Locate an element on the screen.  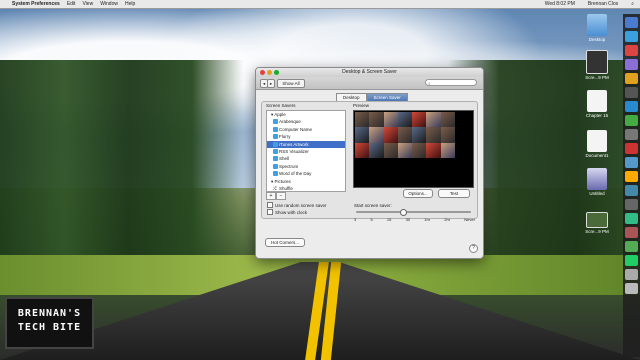
menu-app-name: System Preferences is located at coordinates (36, 4).